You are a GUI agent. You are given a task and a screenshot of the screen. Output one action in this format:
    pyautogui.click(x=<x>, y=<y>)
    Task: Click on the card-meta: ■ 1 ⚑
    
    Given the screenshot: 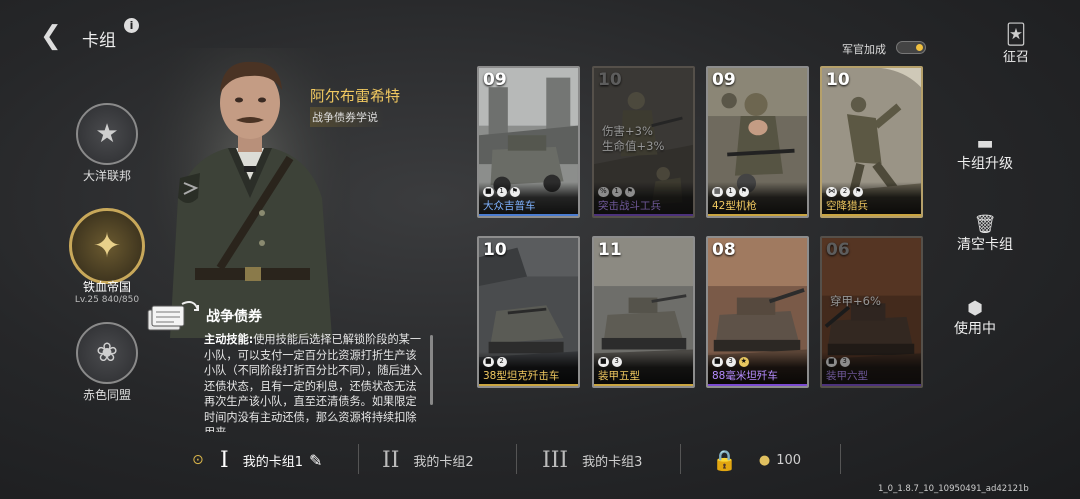 What is the action you would take?
    pyautogui.click(x=501, y=192)
    